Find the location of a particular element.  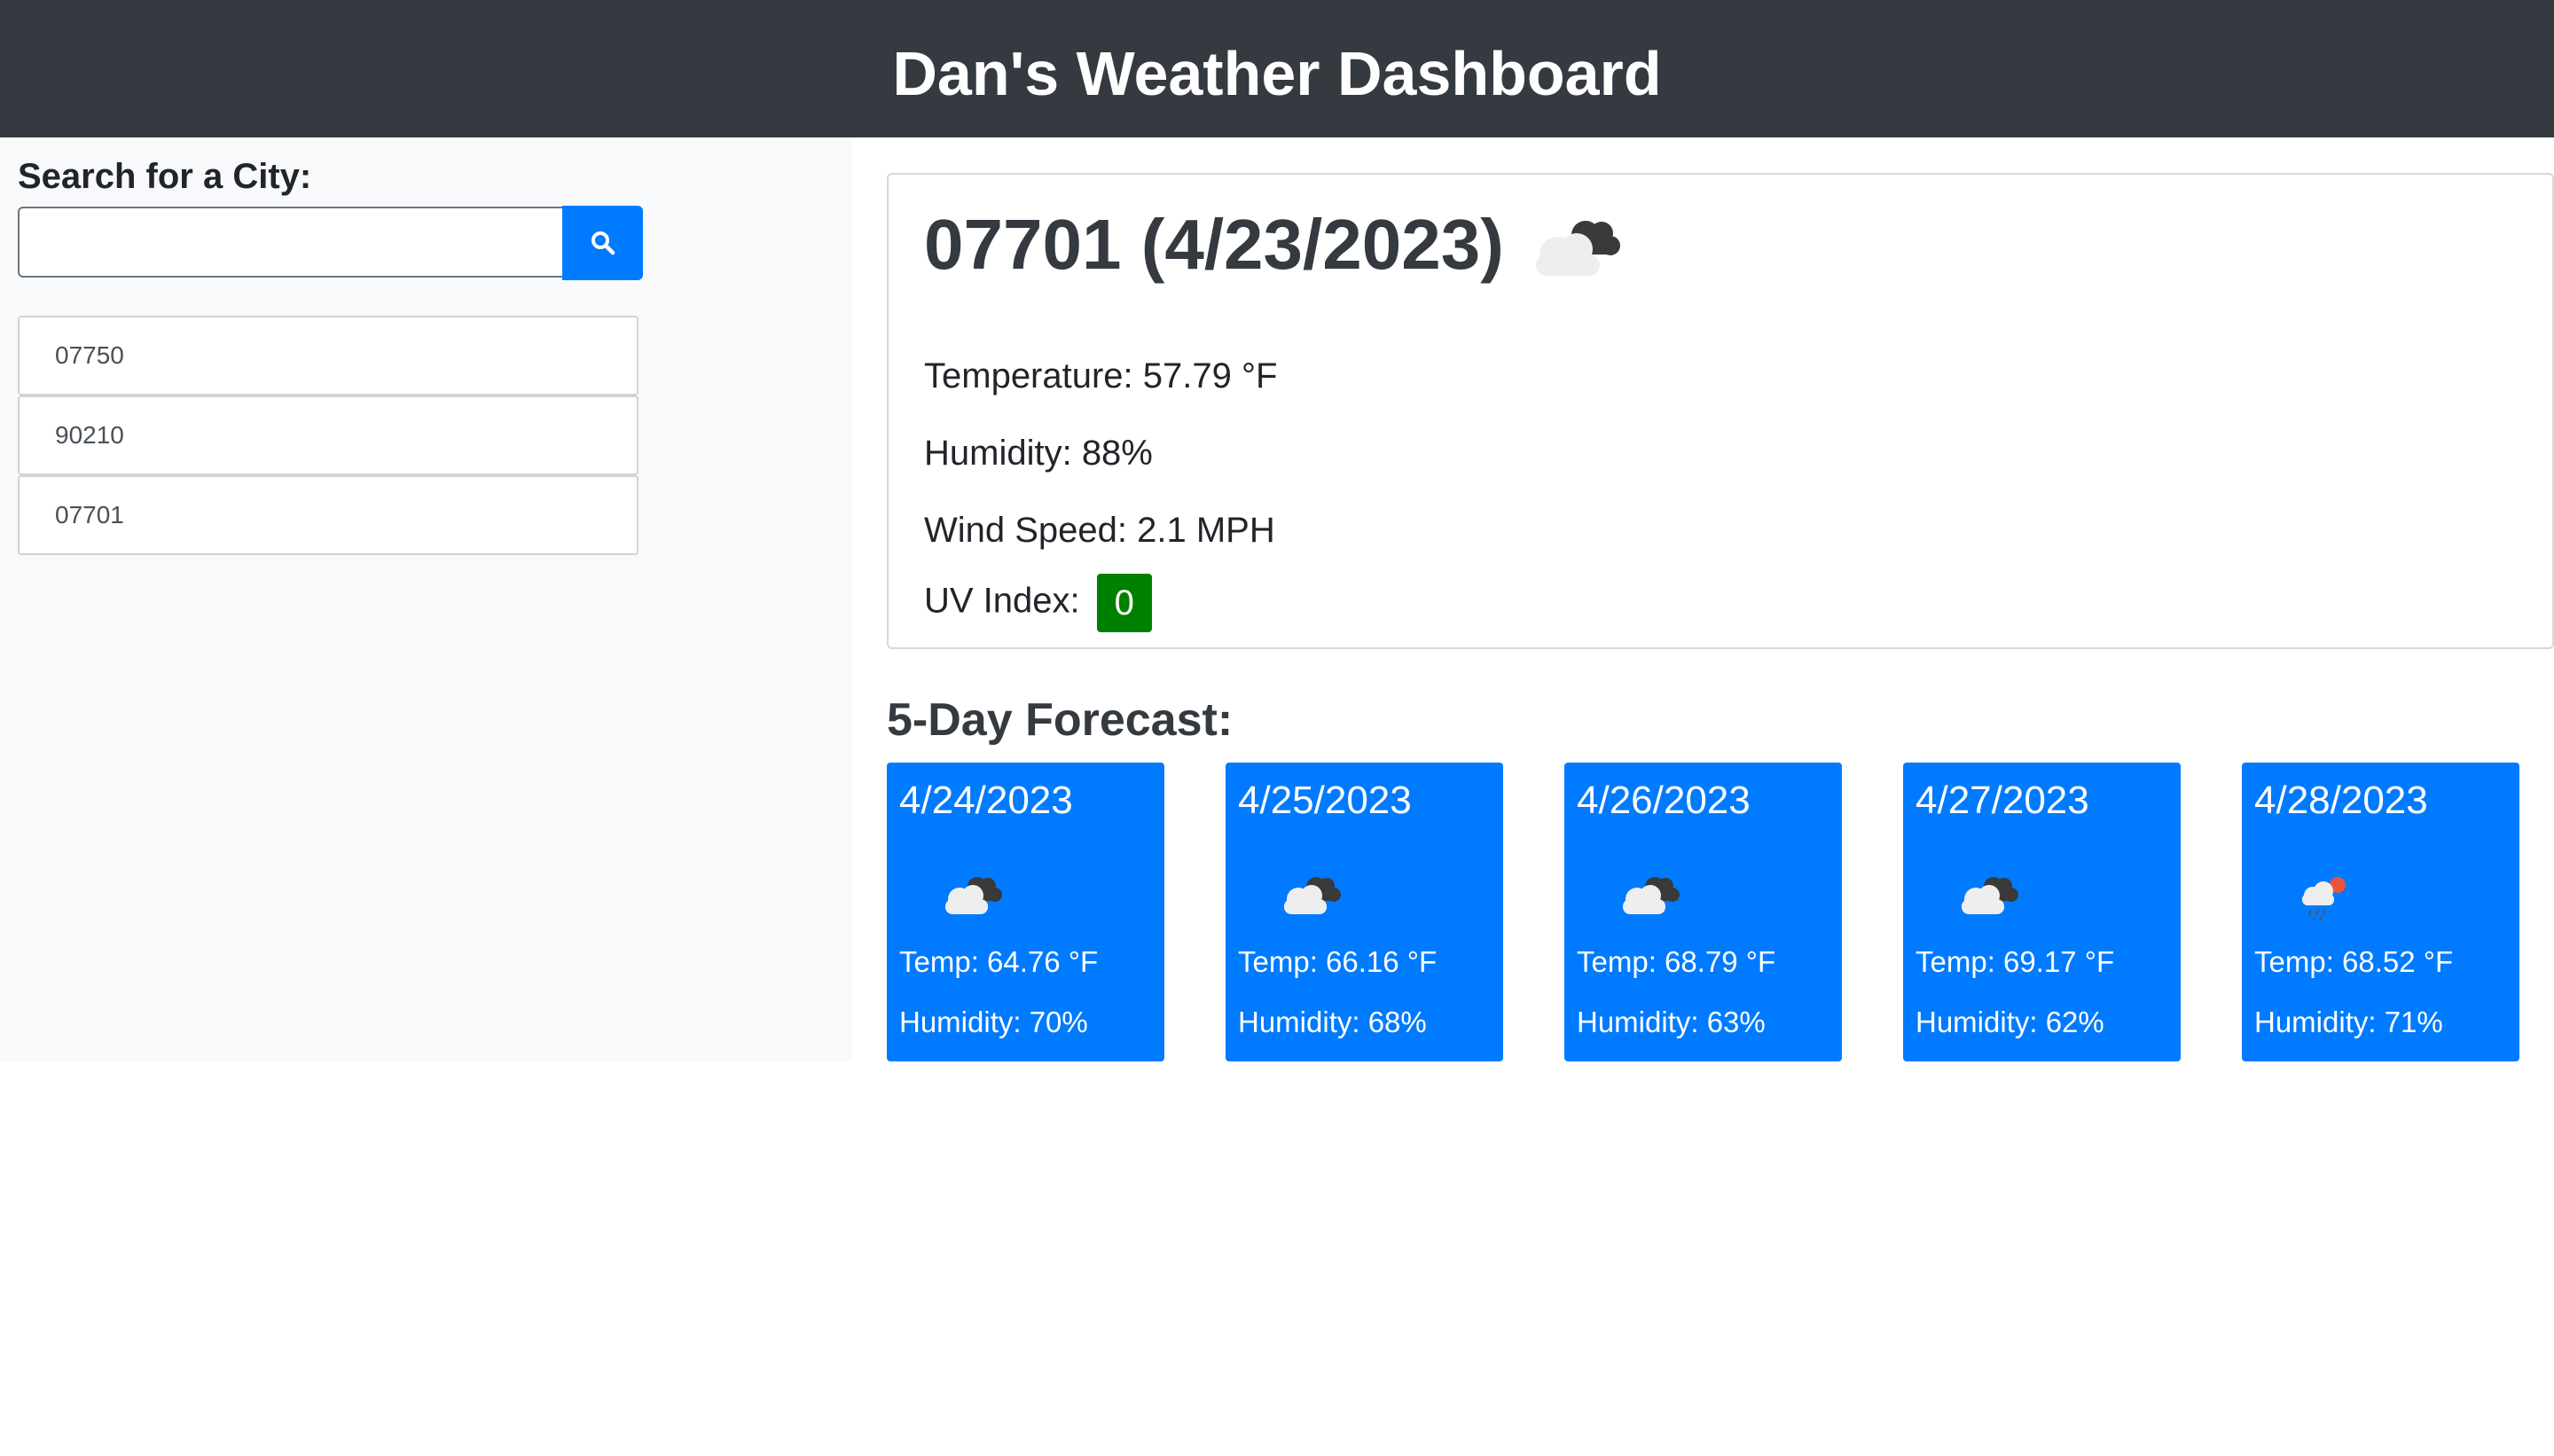

forecast-date: 4/25/2023 is located at coordinates (1325, 800).